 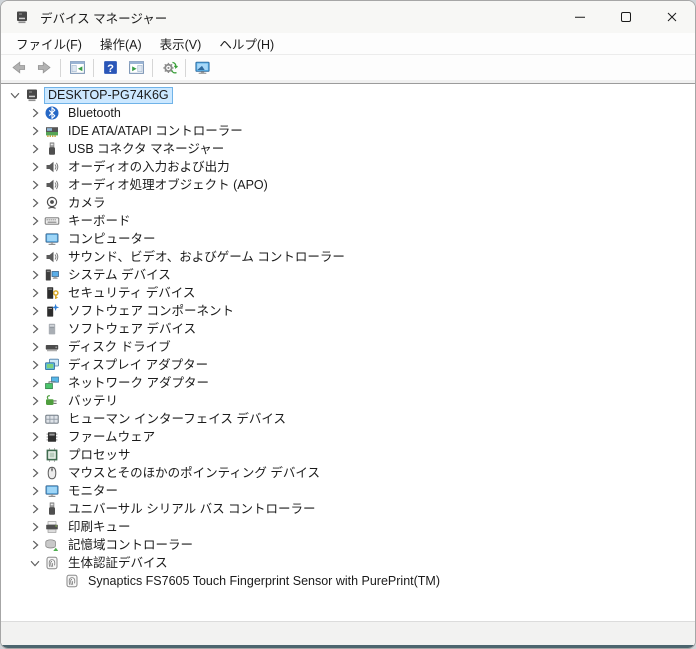 I want to click on toolbar: ?, so click(x=348, y=69).